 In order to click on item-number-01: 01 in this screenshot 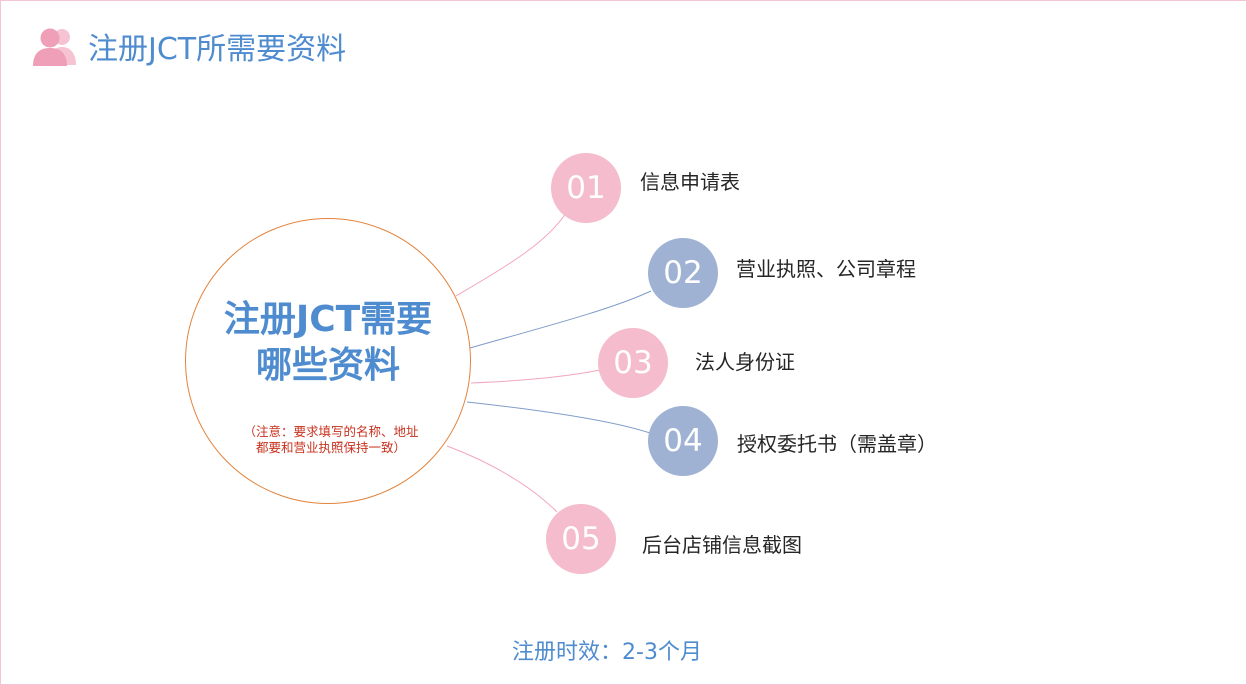, I will do `click(586, 188)`.